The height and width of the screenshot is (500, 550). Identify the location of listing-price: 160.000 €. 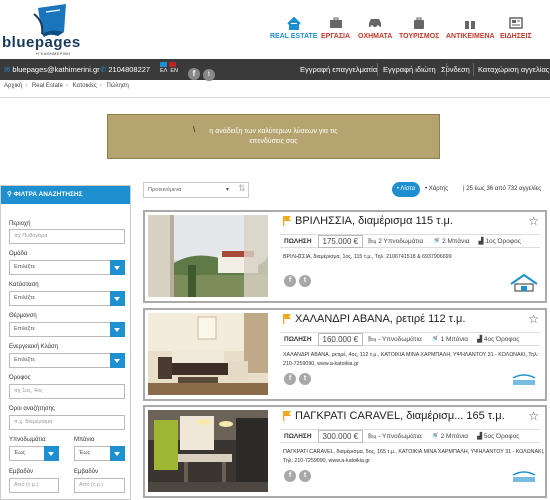
(340, 339).